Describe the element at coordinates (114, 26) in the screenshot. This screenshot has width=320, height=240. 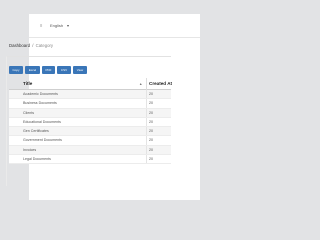
I see `top-bar: ≡ English ▾` at that location.